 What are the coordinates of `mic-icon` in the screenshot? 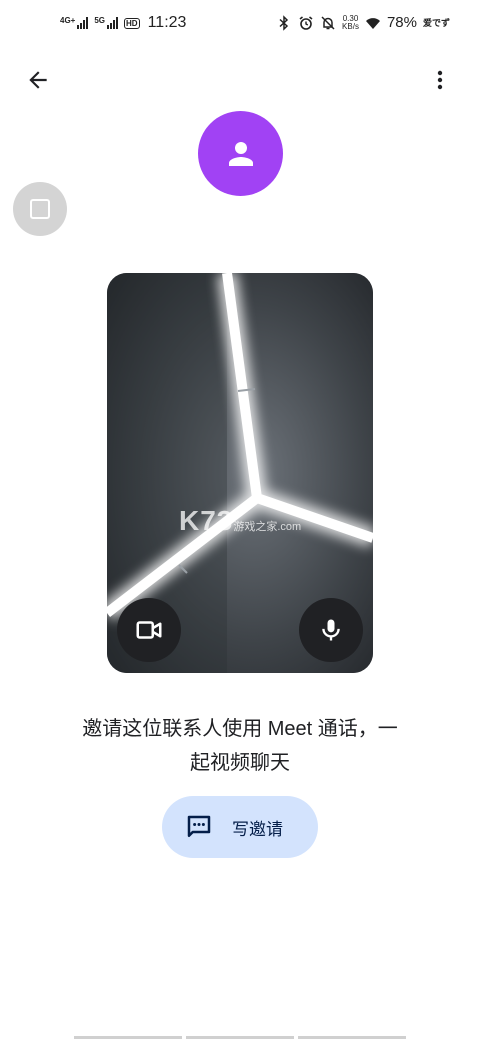 It's located at (331, 630).